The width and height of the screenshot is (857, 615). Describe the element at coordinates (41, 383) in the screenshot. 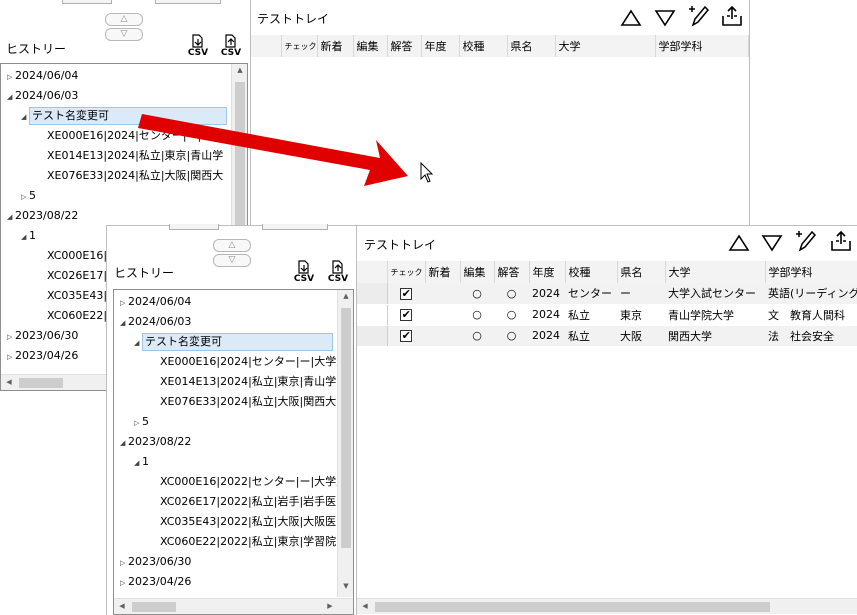

I see `back-tree-hscroll-thumb` at that location.